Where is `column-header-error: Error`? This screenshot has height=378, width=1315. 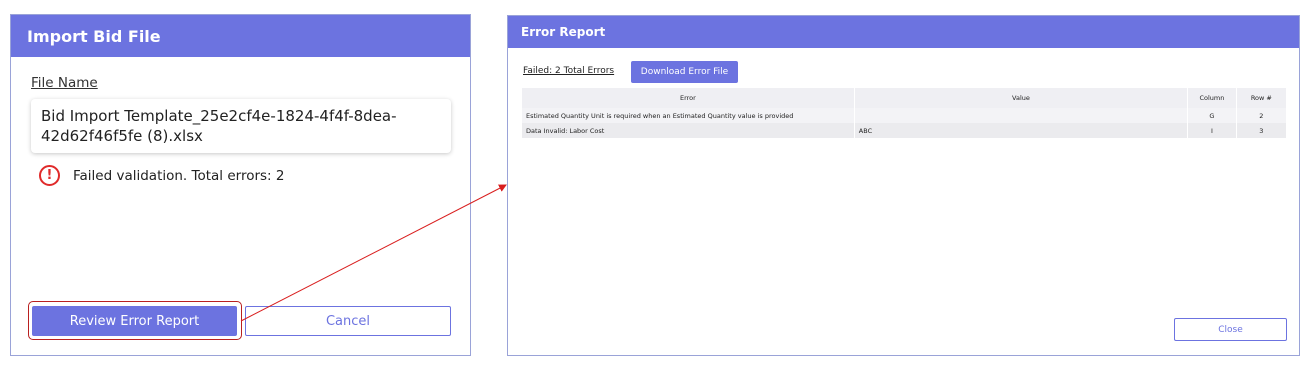
column-header-error: Error is located at coordinates (688, 98).